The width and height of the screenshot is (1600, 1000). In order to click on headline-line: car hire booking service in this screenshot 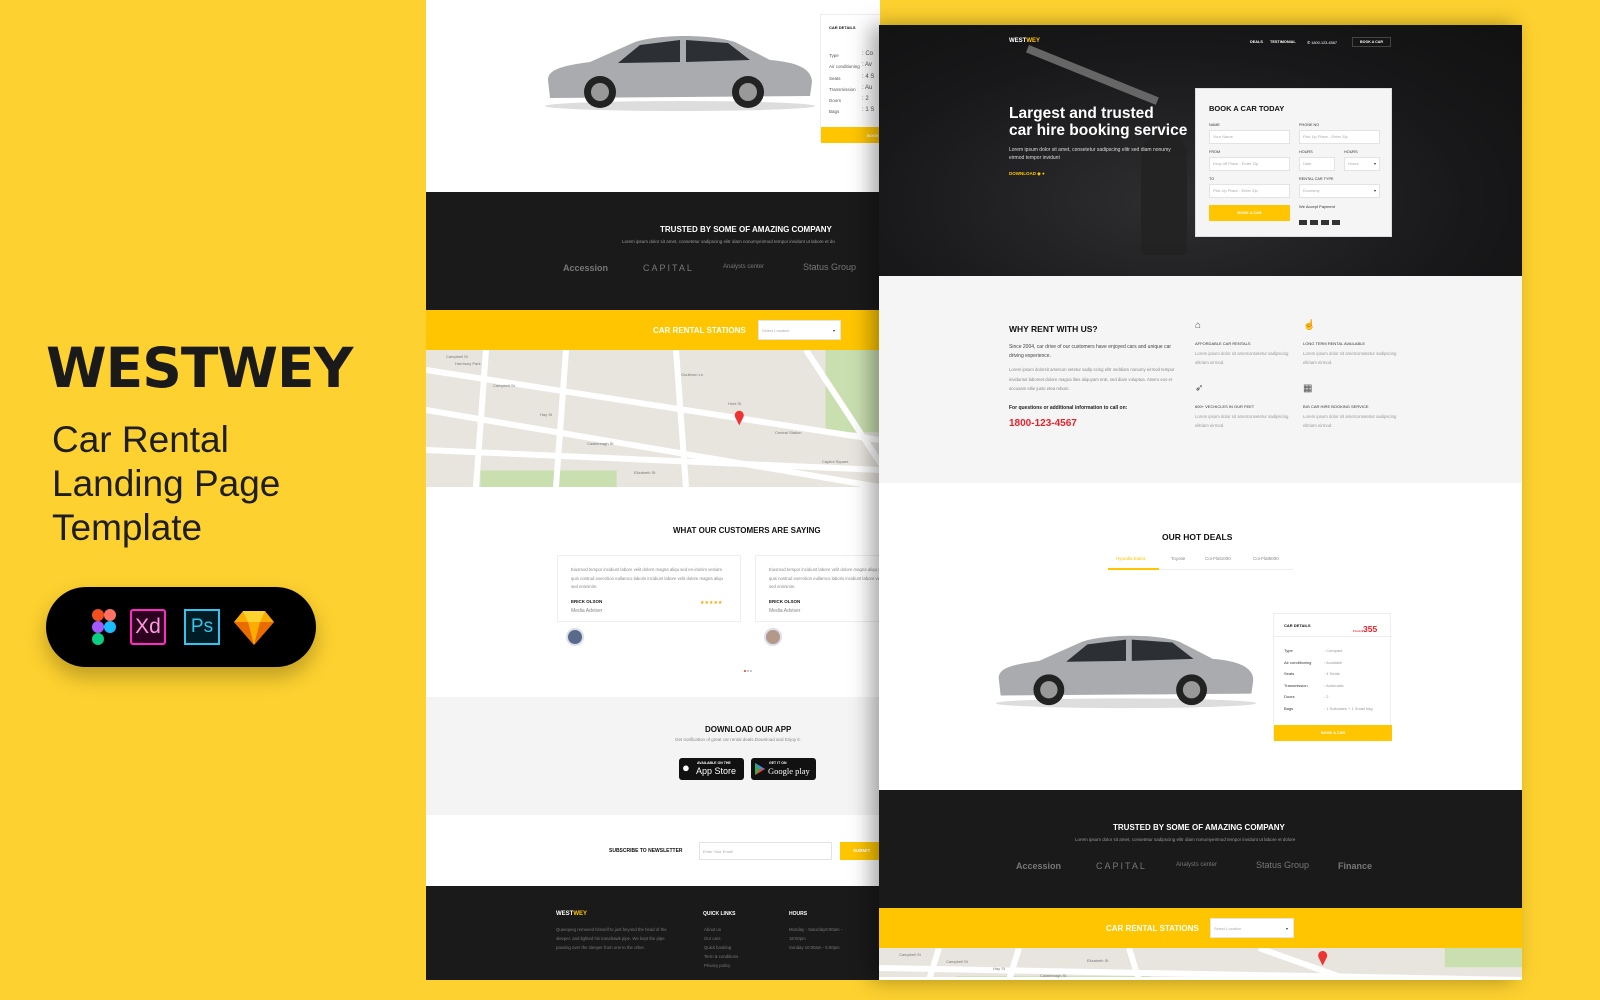, I will do `click(1098, 130)`.